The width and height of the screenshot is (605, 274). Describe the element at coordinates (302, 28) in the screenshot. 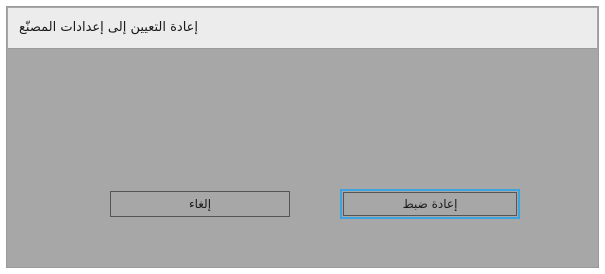

I see `dialog-title-bar: إعادة التعيين إلى إعدادات المصنّع` at that location.